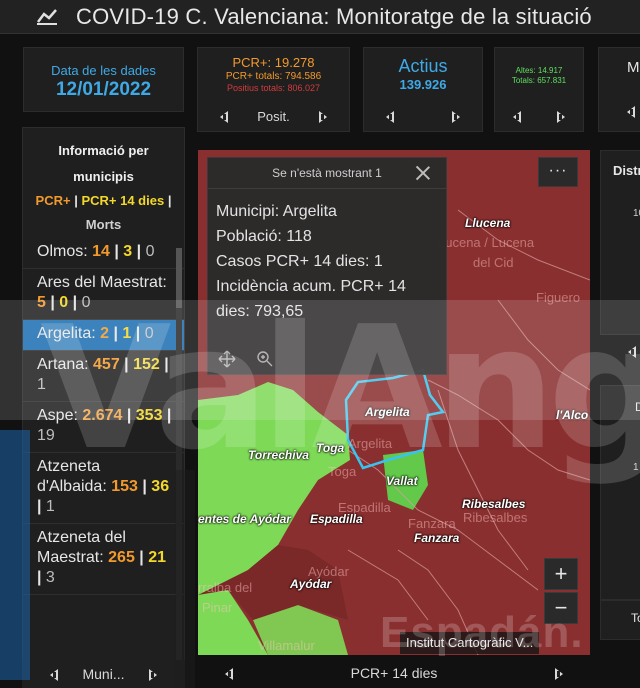 The width and height of the screenshot is (640, 688). I want to click on popup-poblacio: Població: 118, so click(264, 236).